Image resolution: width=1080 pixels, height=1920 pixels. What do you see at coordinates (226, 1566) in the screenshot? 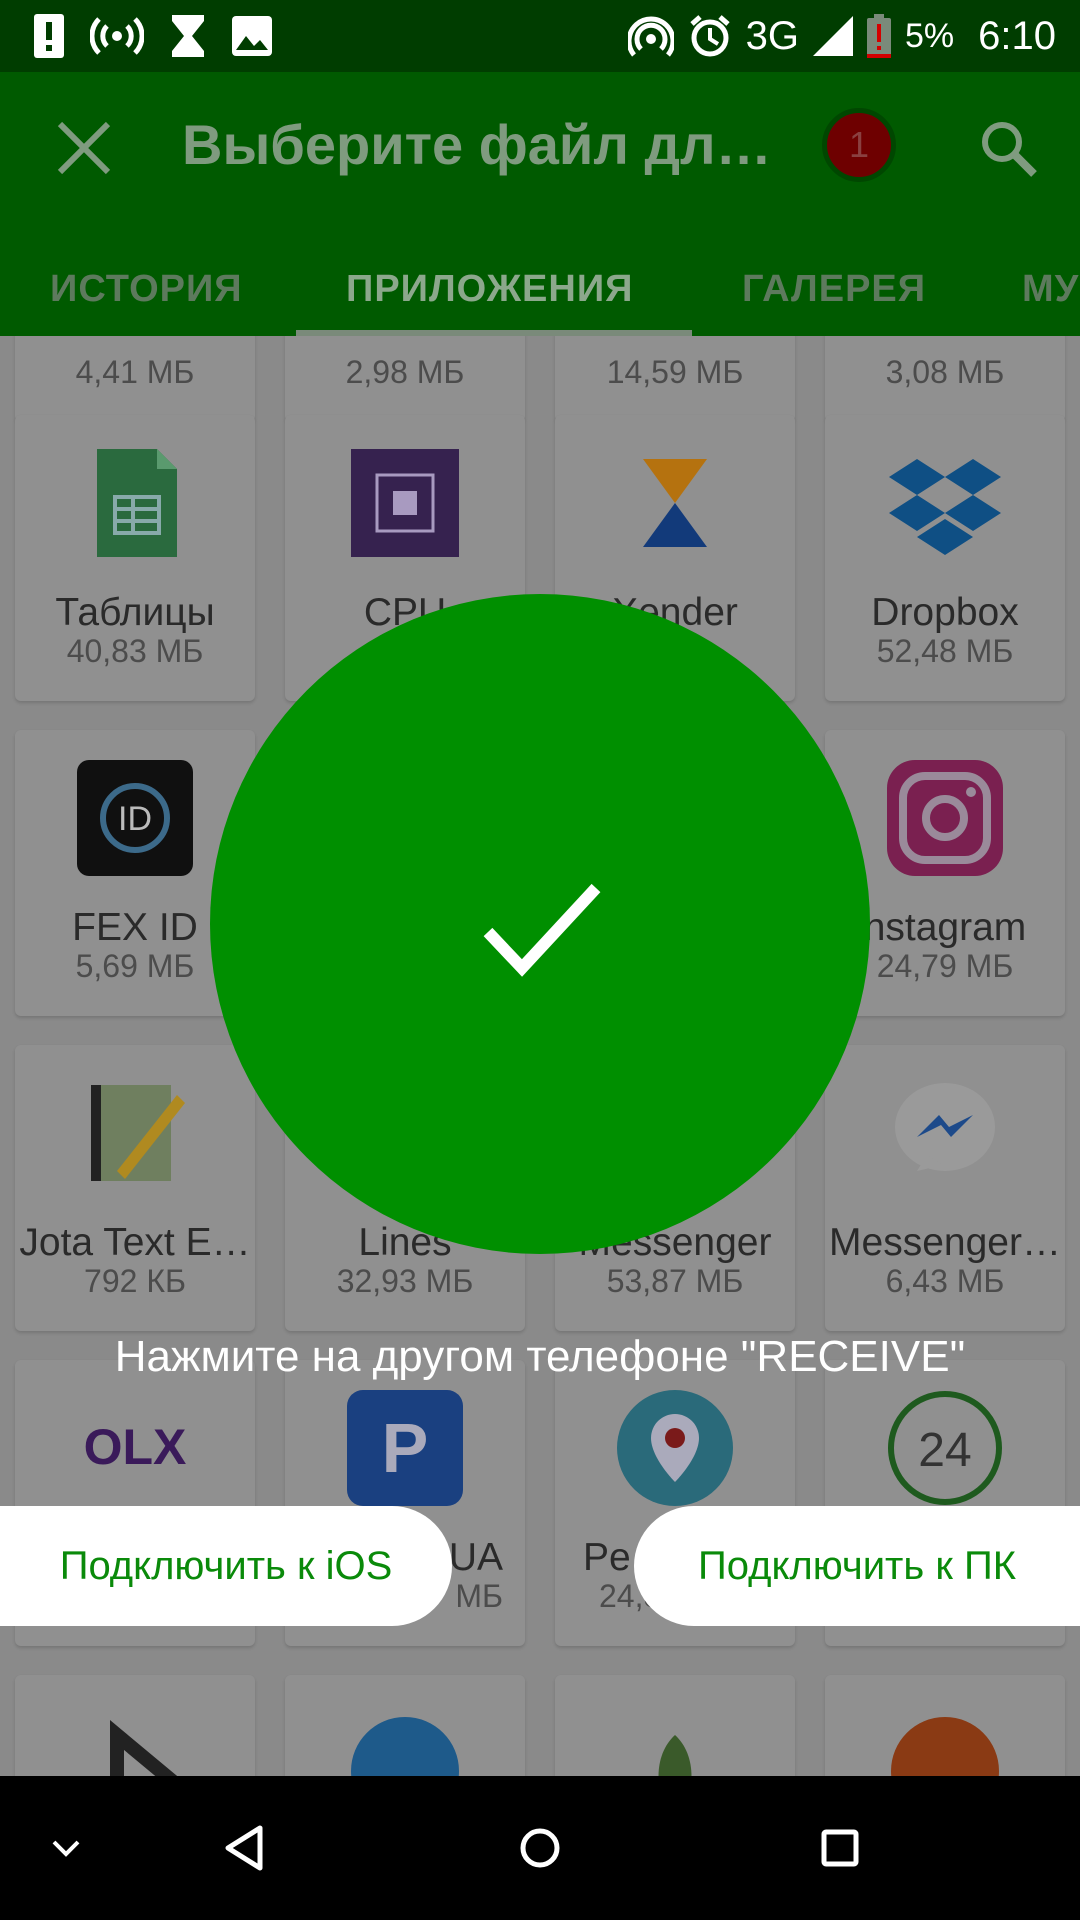
I see `connect-ios-button: Подключить к iOS` at bounding box center [226, 1566].